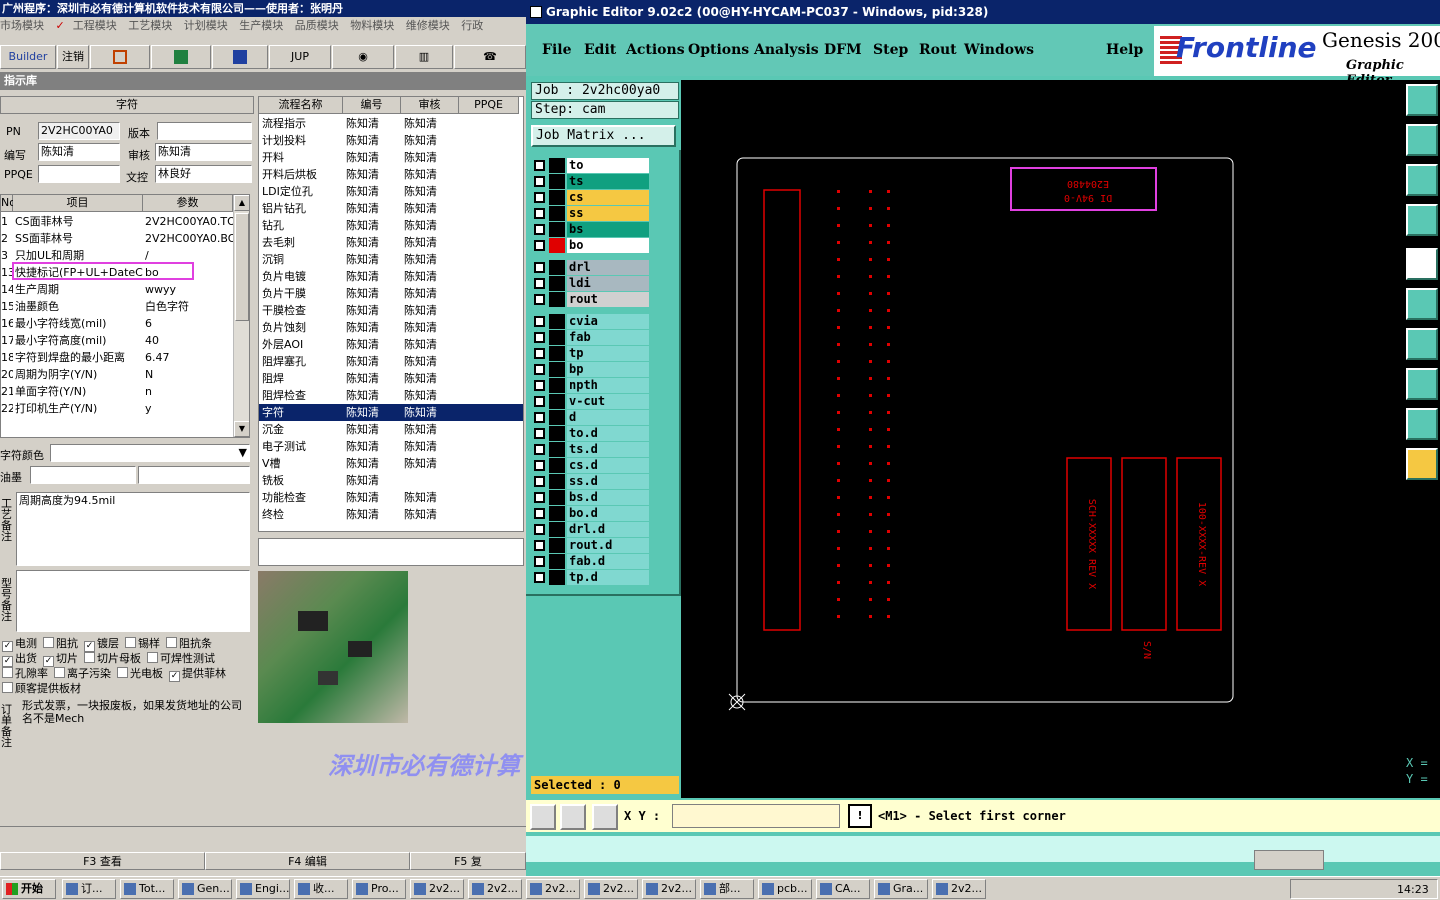  I want to click on menu-production: 生产模块, so click(261, 25).